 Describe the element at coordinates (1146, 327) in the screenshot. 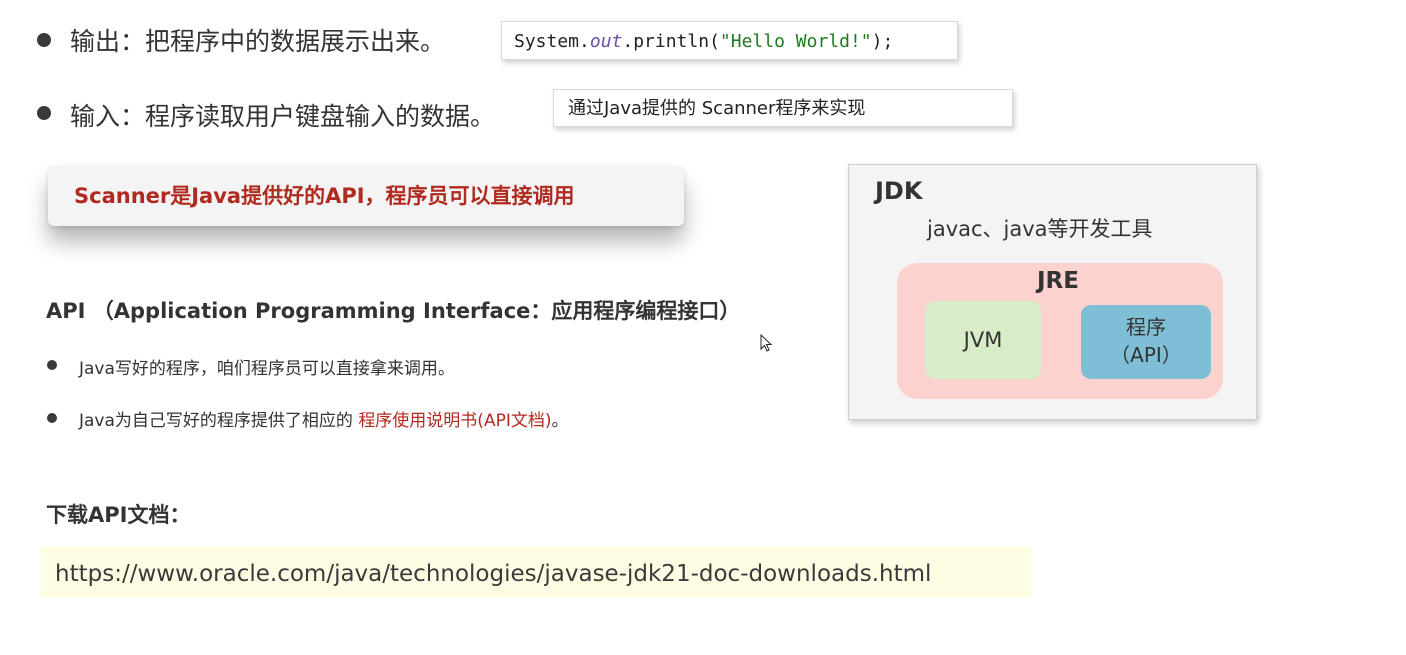

I see `api-box-line1: 程序` at that location.